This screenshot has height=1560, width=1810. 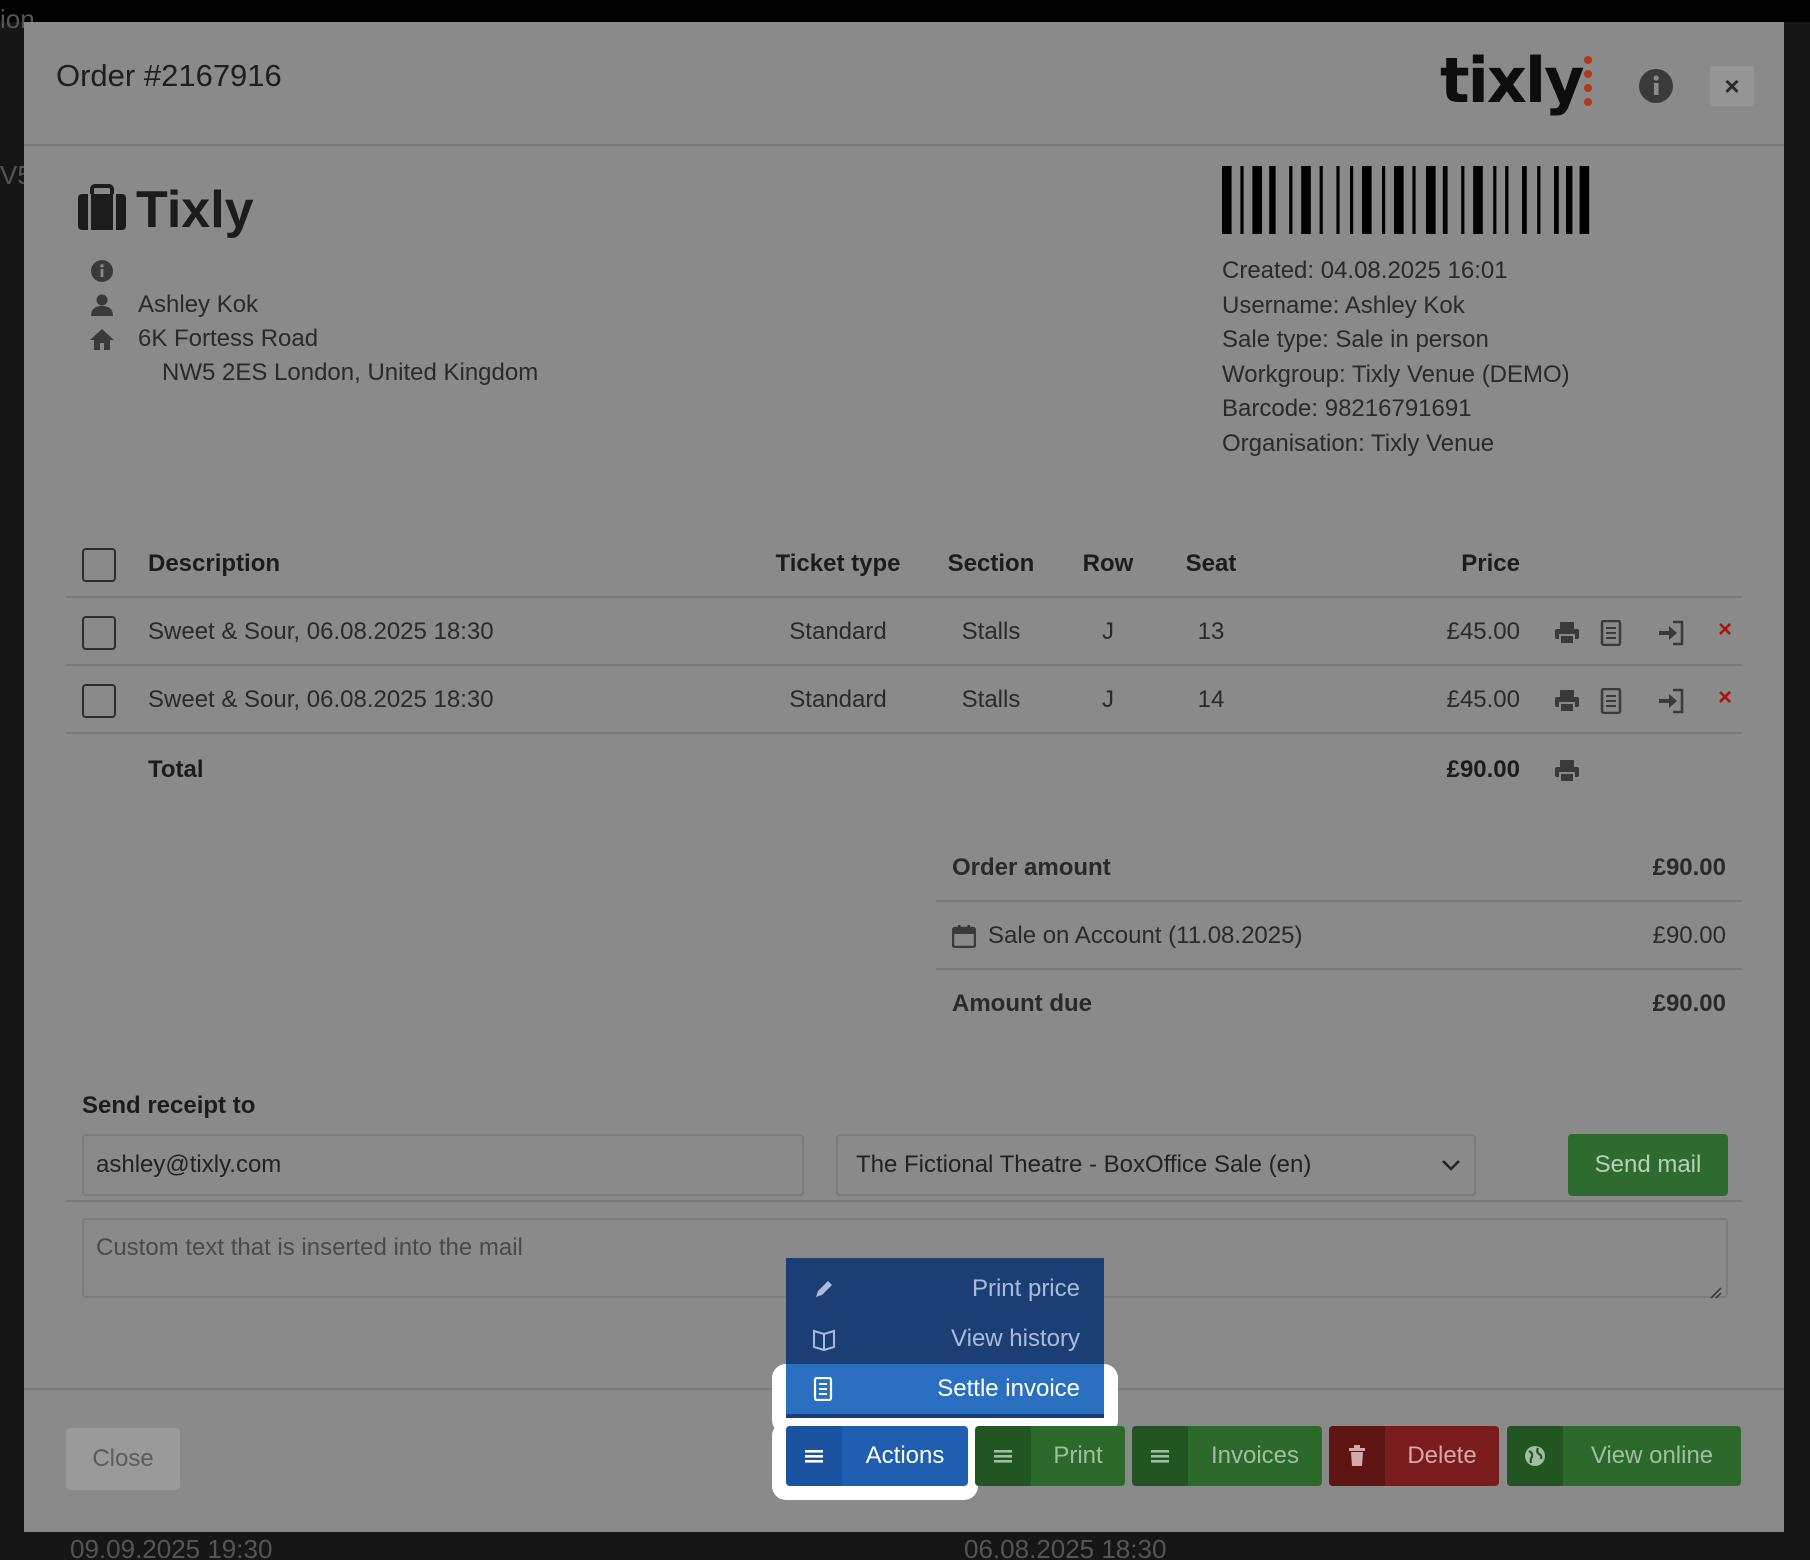 I want to click on resize-handle-icon, so click(x=1715, y=1288).